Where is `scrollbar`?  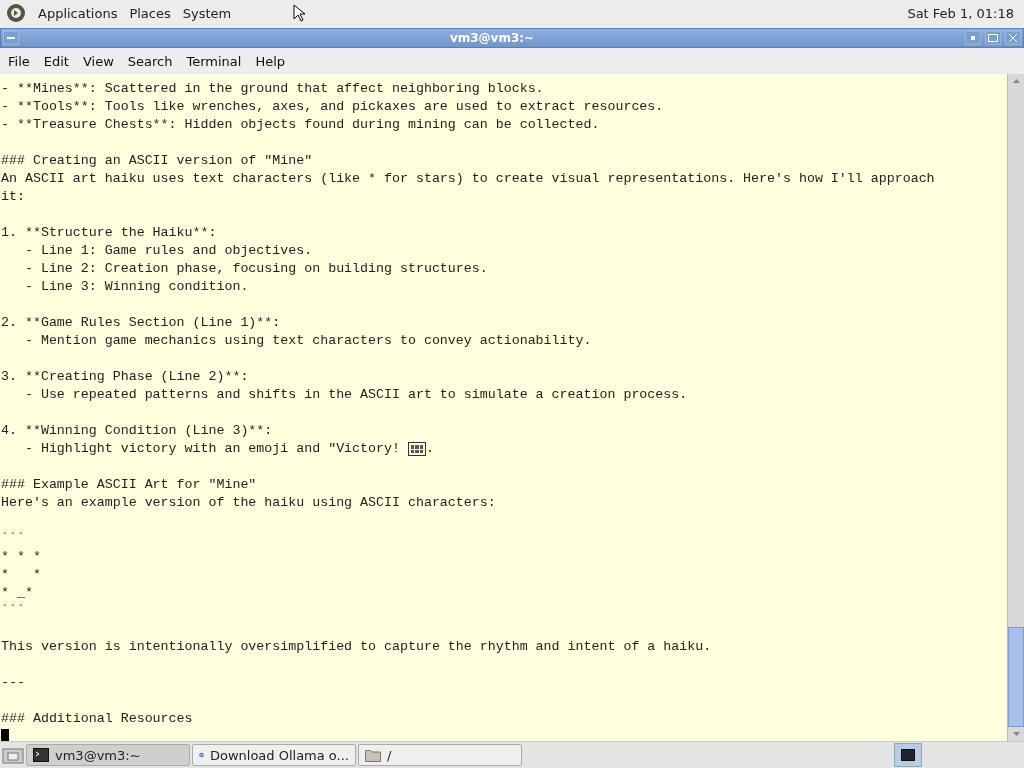 scrollbar is located at coordinates (1015, 407).